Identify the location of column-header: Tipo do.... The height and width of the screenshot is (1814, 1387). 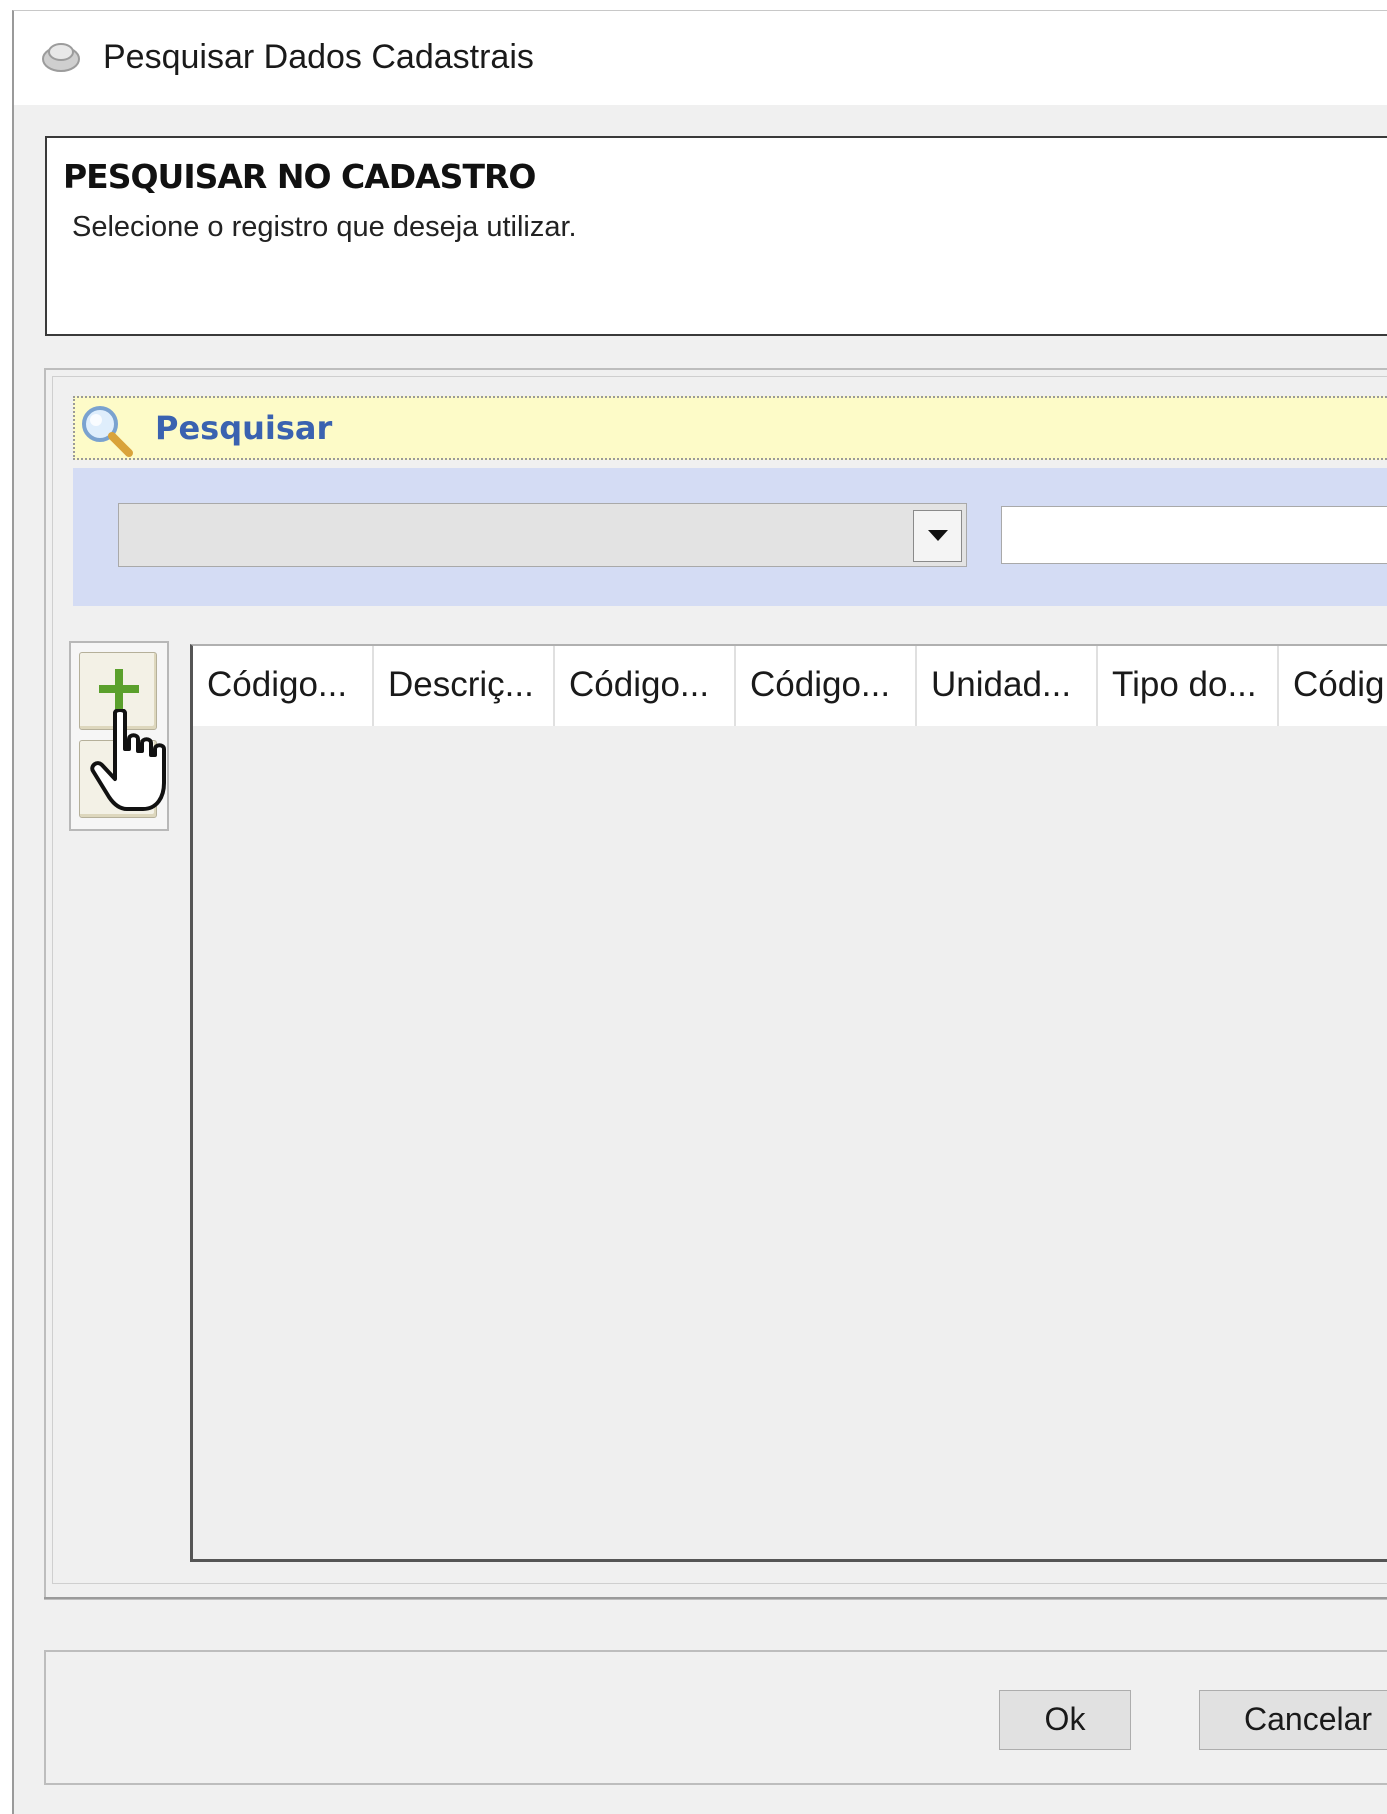
(1188, 686).